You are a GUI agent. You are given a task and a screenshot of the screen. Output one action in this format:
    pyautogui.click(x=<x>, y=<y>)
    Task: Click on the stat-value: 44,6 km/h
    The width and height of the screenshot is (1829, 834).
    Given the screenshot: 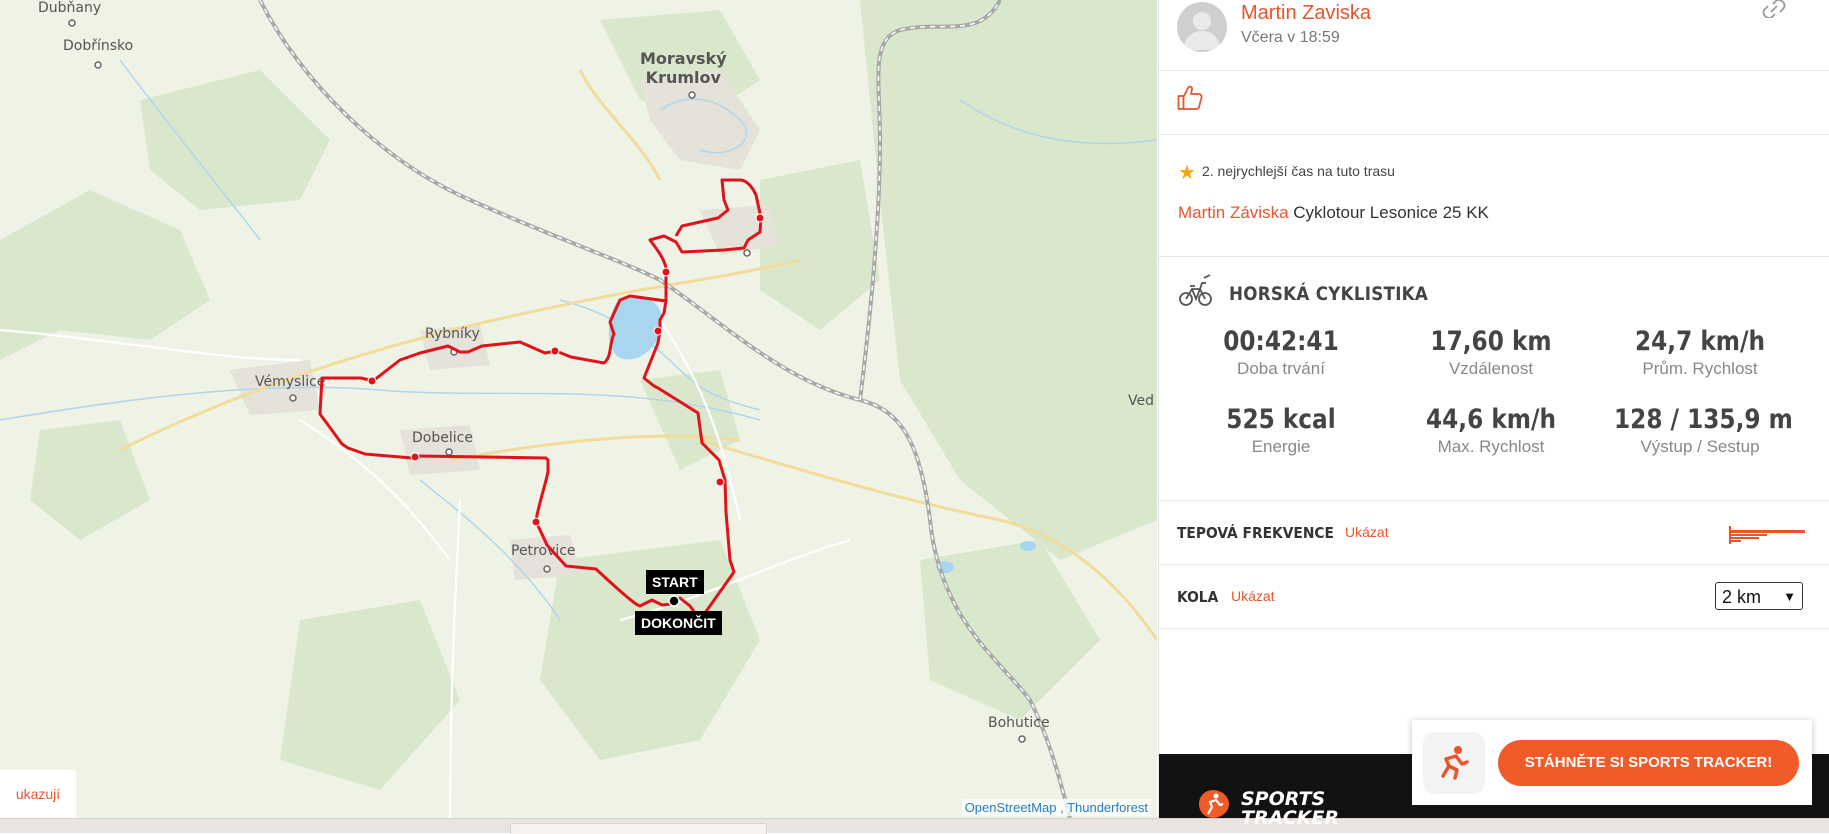 What is the action you would take?
    pyautogui.click(x=1491, y=419)
    